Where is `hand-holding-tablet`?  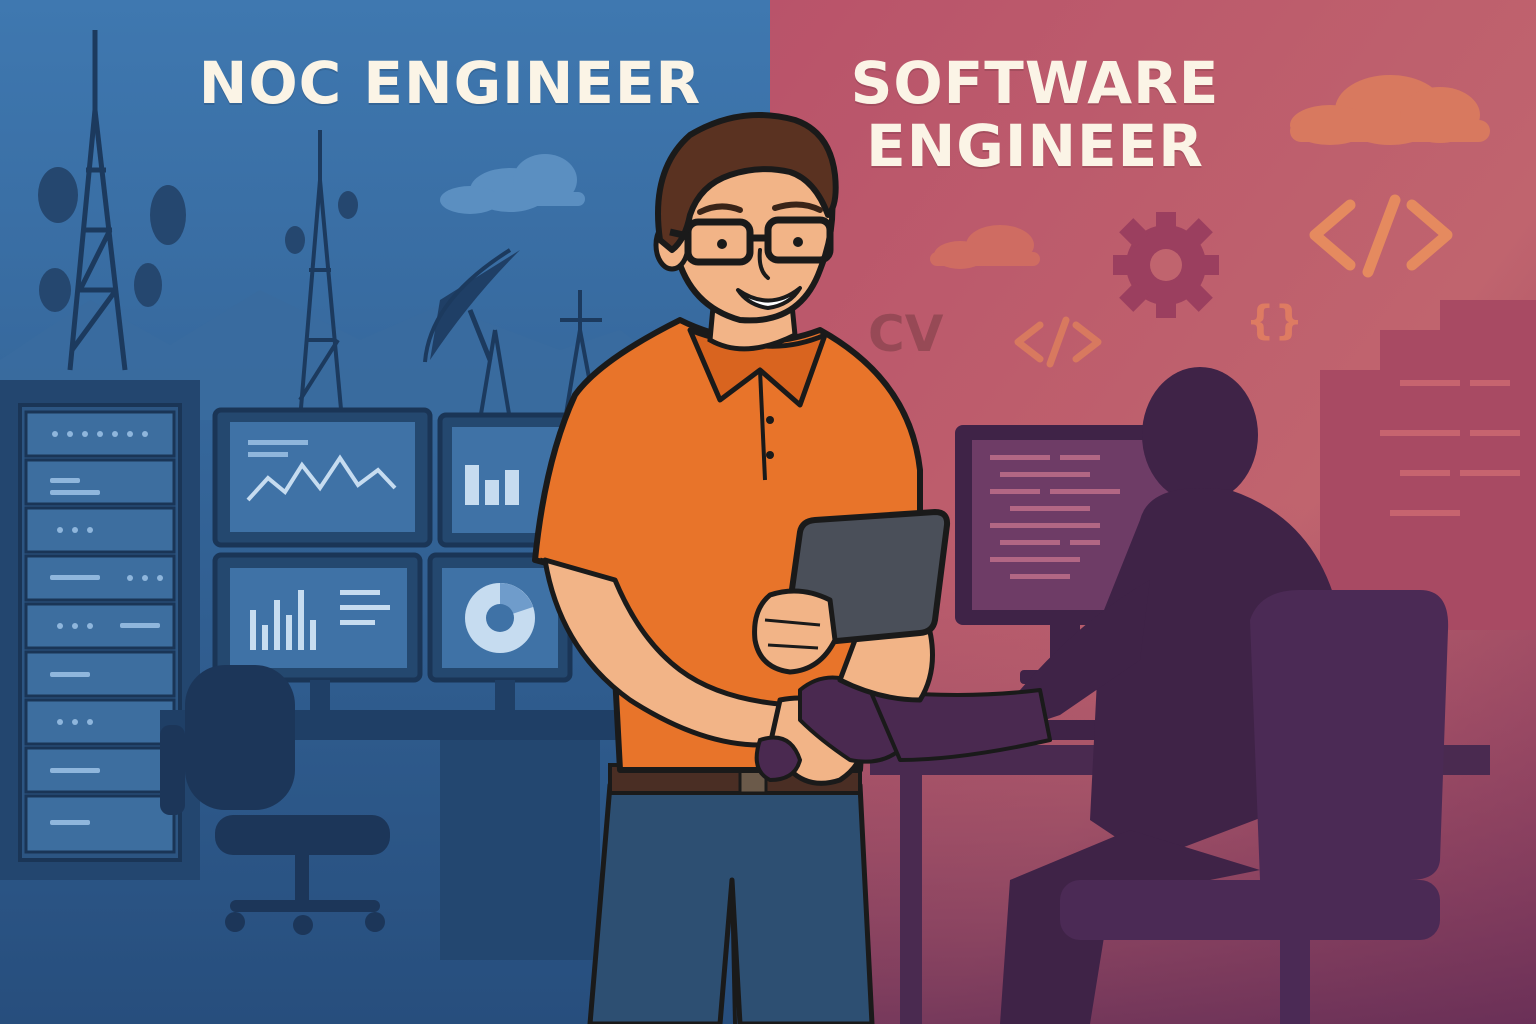
hand-holding-tablet is located at coordinates (795, 631).